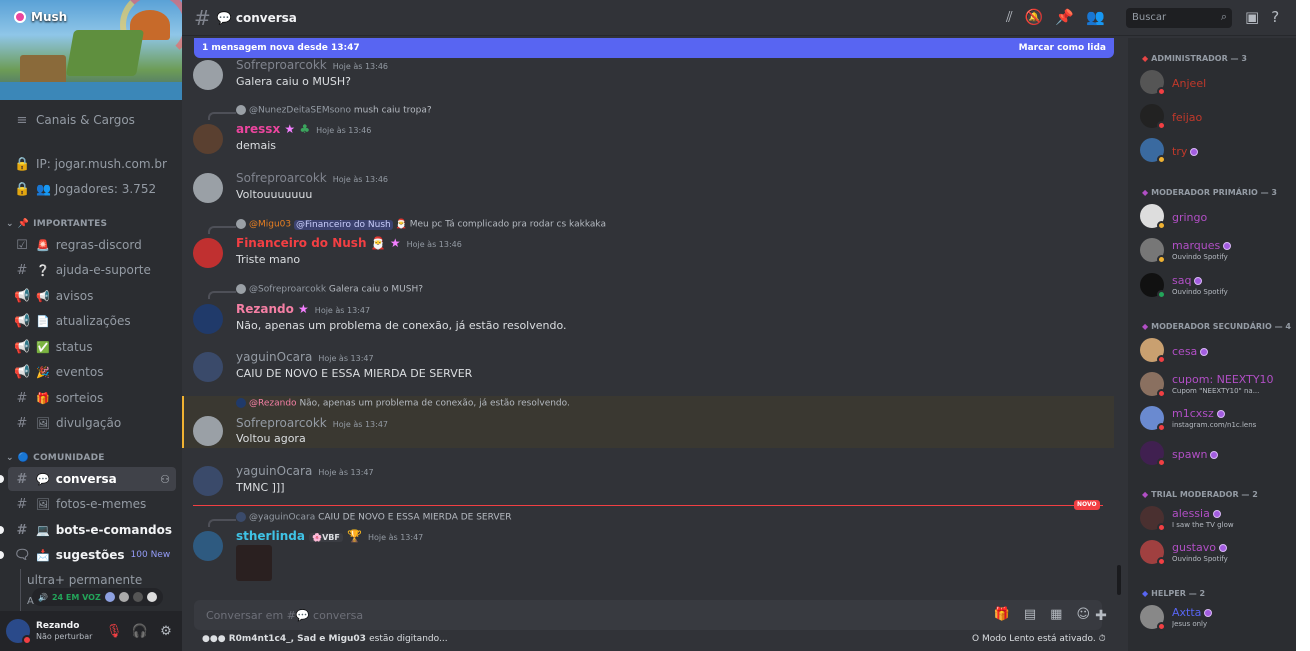 This screenshot has width=1310, height=651. Describe the element at coordinates (312, 423) in the screenshot. I see `message-author: Sofreproarcokk Hoje às 13:47` at that location.